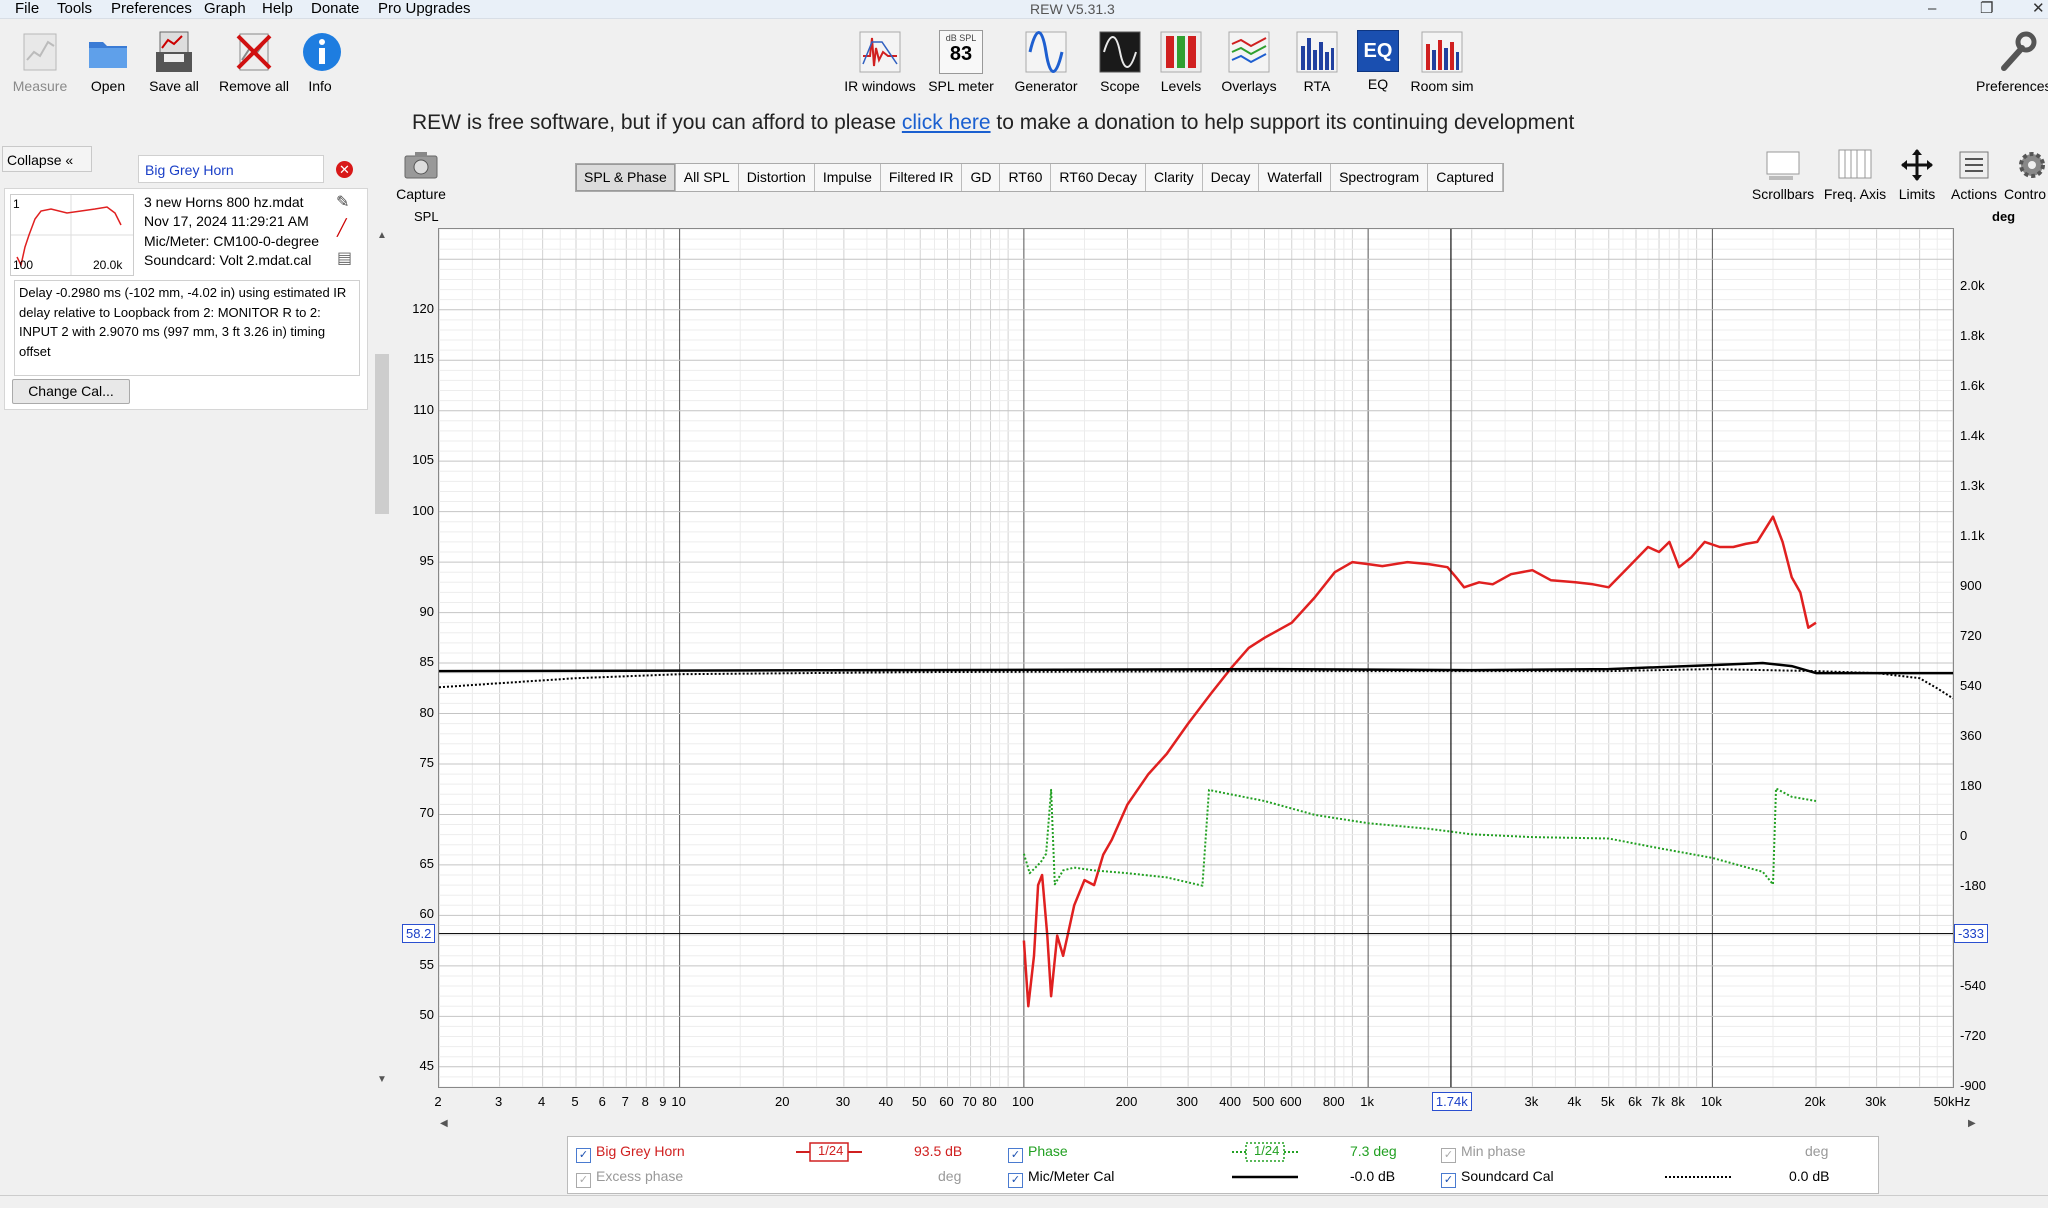 The width and height of the screenshot is (2048, 1208). What do you see at coordinates (426, 662) in the screenshot?
I see `y-tick-label: 85` at bounding box center [426, 662].